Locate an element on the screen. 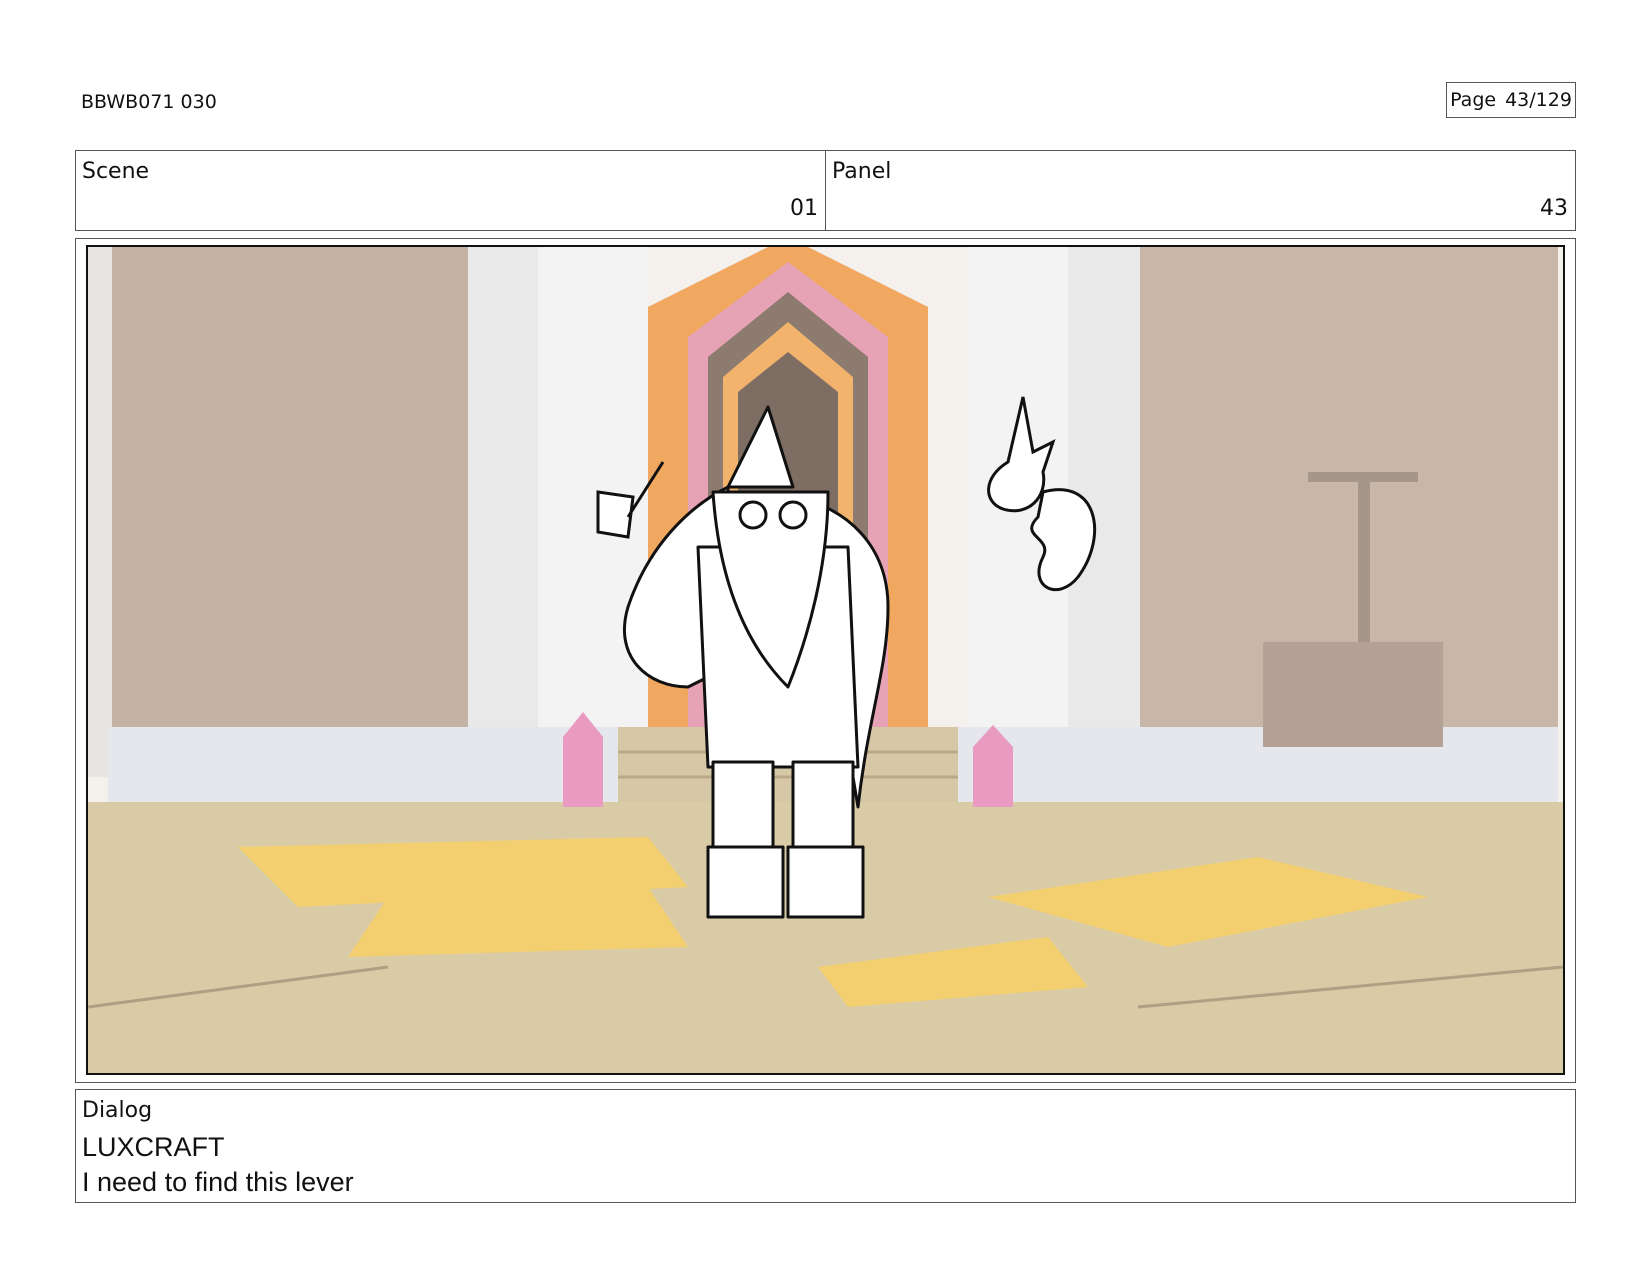  scene-panel-row: Scene 01 Panel 43 is located at coordinates (825, 190).